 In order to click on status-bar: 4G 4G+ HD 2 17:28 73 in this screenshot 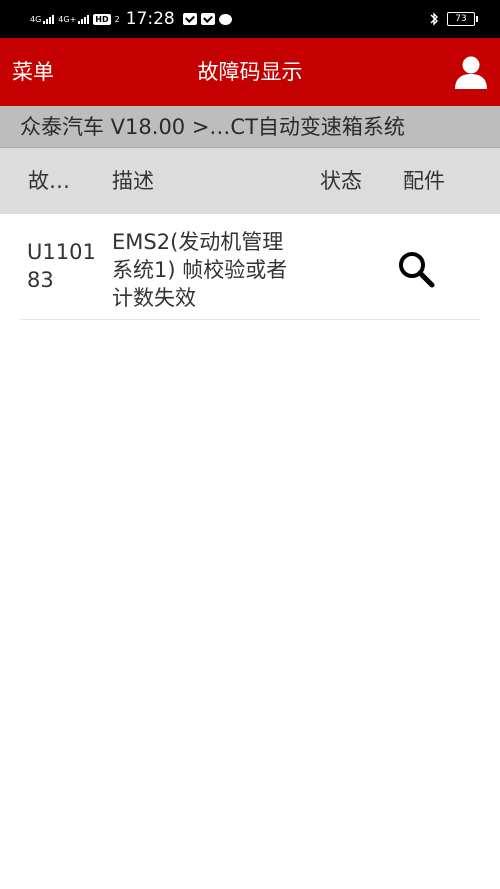, I will do `click(250, 19)`.